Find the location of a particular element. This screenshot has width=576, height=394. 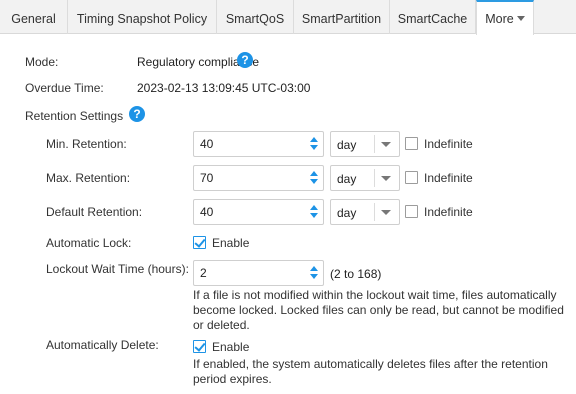

lockout-wait-time-value: 2 is located at coordinates (203, 273).